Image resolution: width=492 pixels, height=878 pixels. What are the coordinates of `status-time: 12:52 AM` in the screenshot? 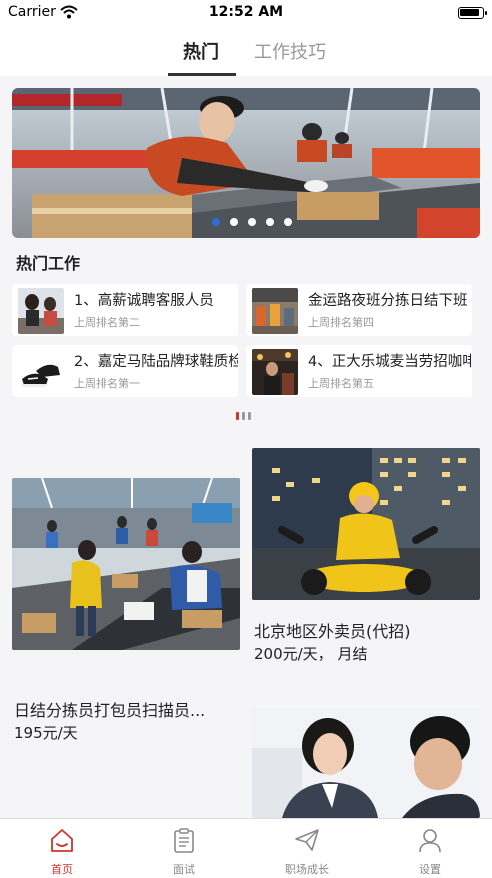 It's located at (246, 12).